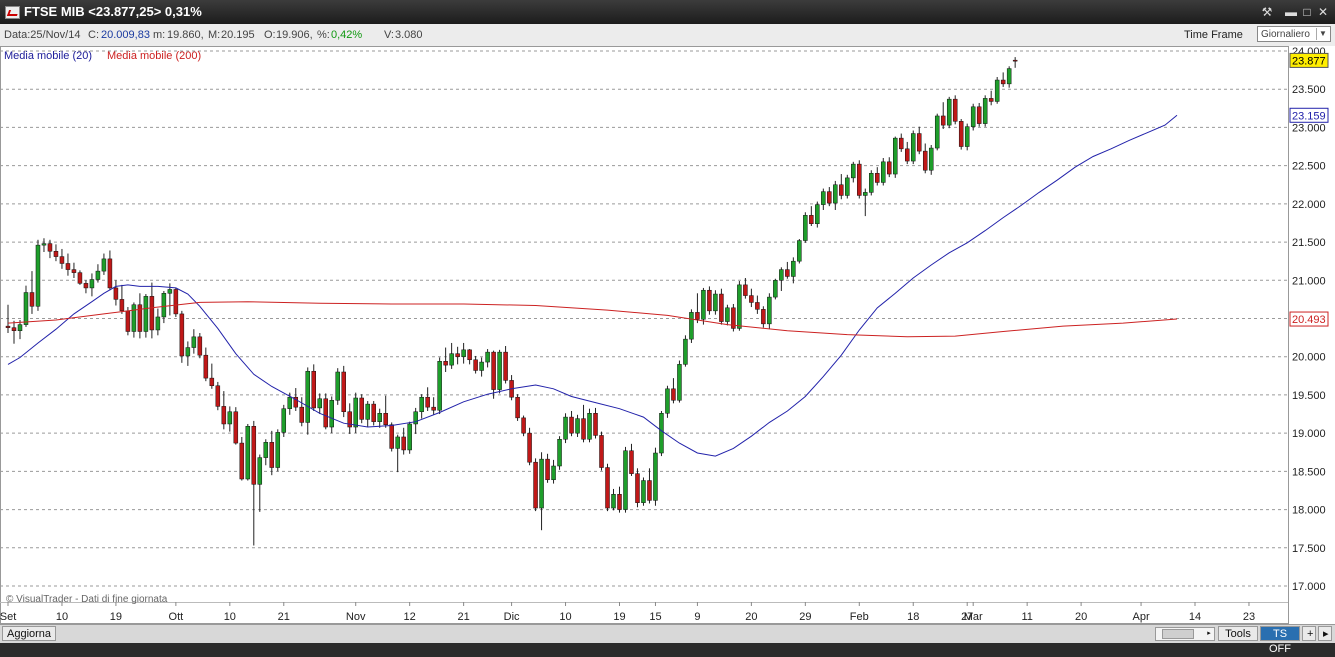  Describe the element at coordinates (356, 617) in the screenshot. I see `x-tick-label: Nov` at that location.